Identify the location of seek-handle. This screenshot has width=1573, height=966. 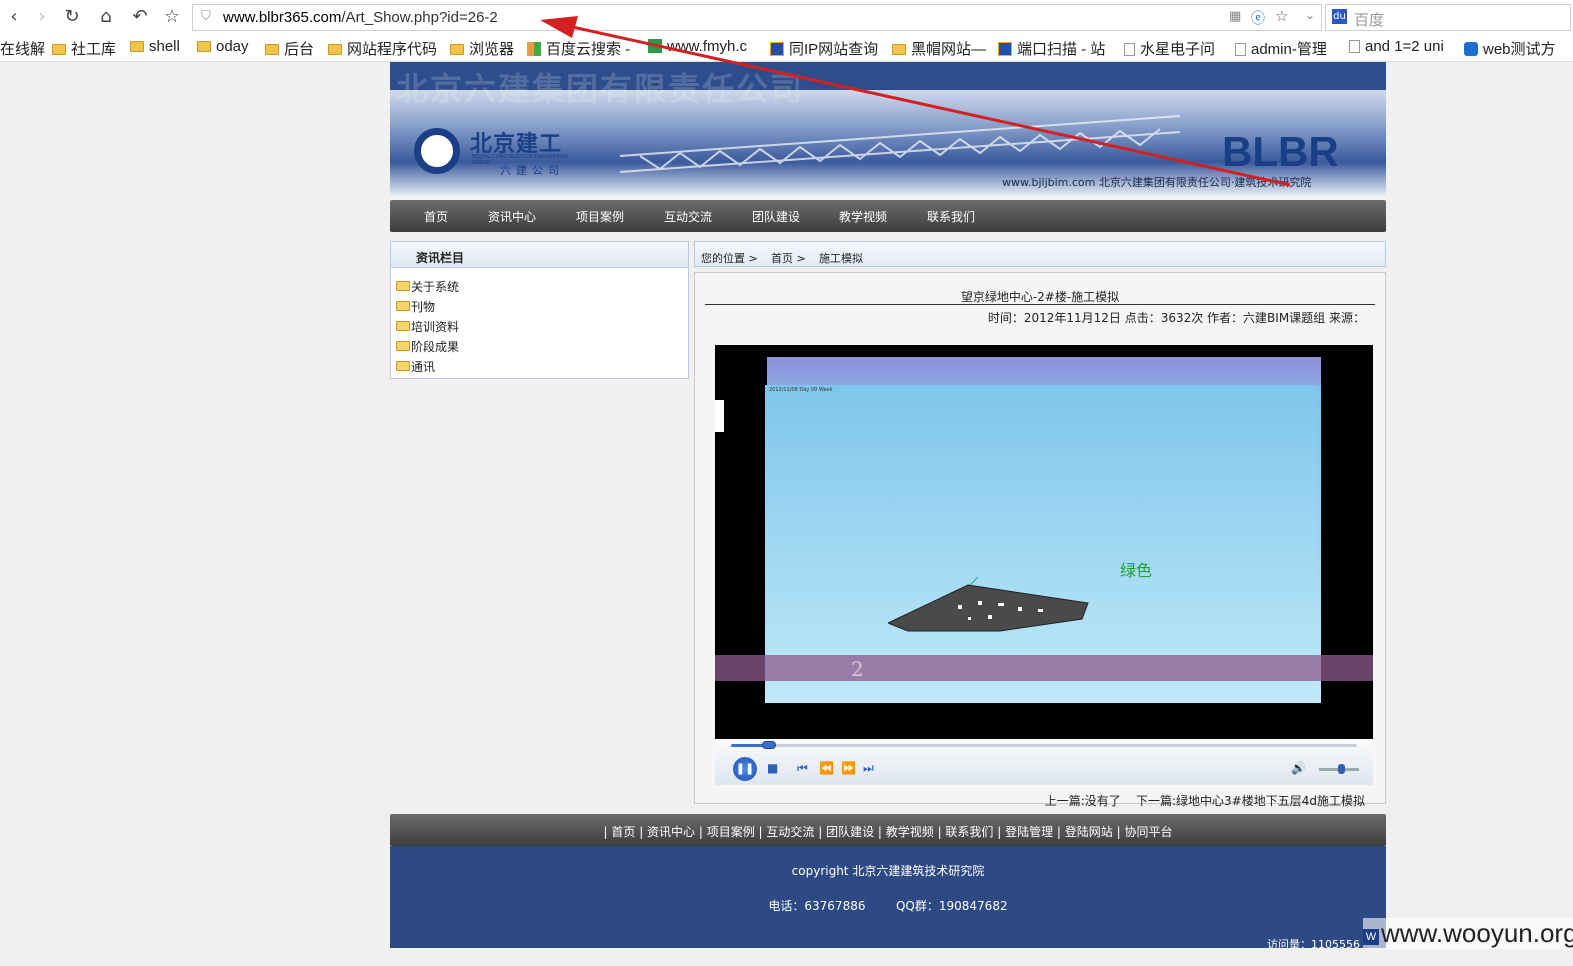
(768, 745).